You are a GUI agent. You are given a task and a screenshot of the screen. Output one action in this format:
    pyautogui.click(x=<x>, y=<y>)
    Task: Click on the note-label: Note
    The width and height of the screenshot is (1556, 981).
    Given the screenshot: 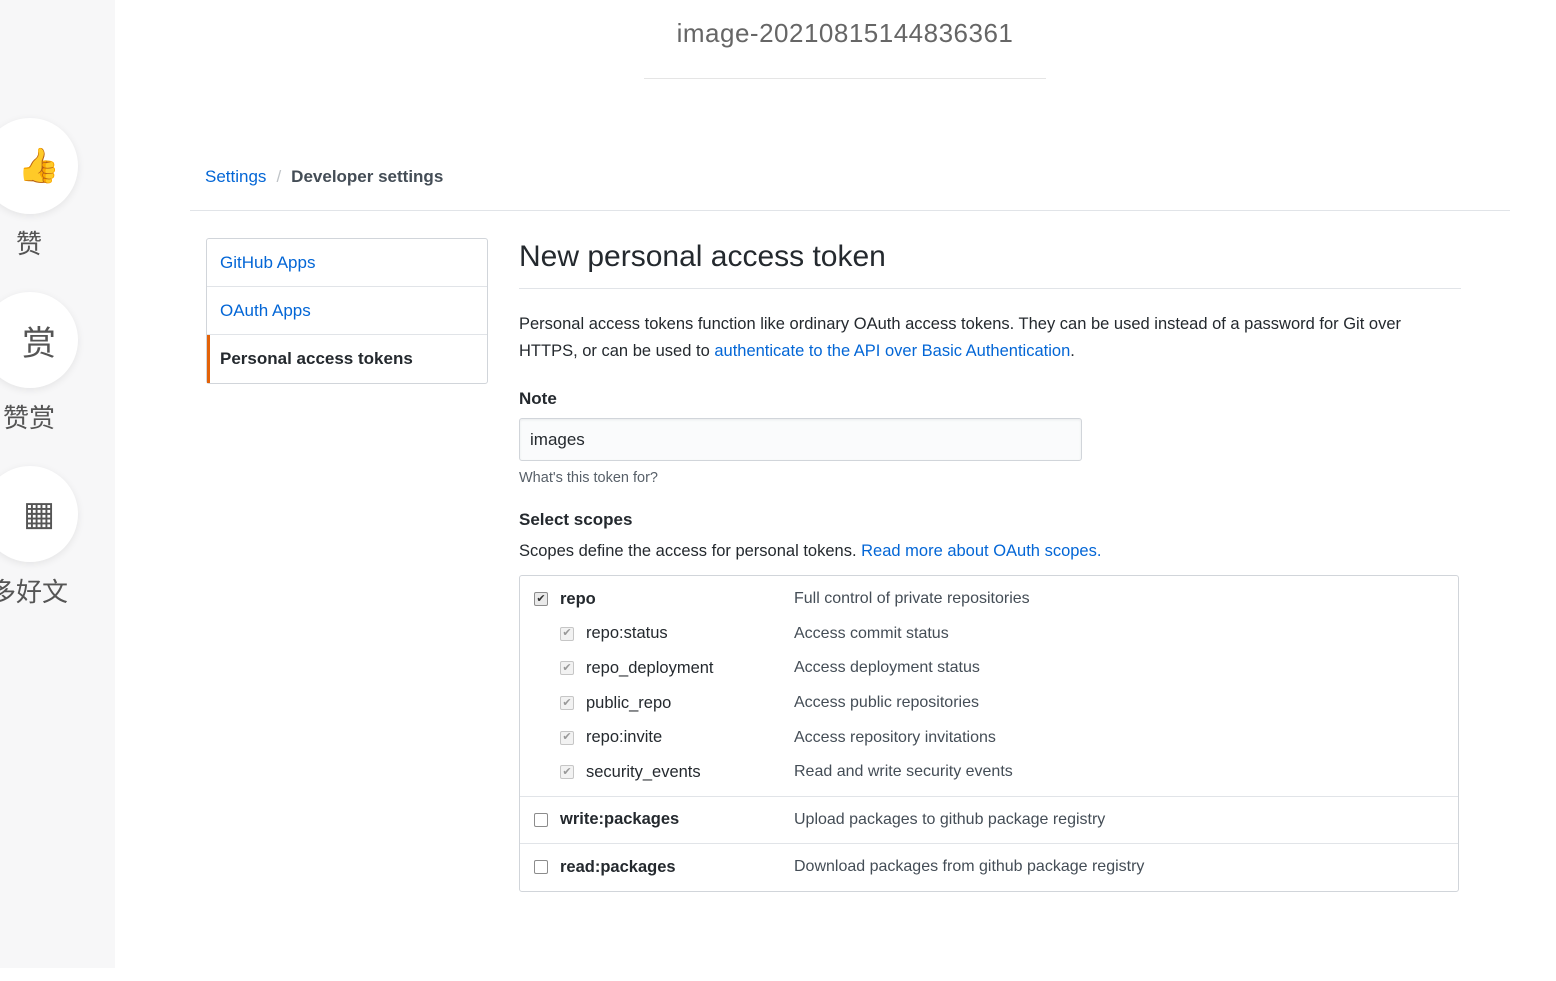 What is the action you would take?
    pyautogui.click(x=538, y=398)
    